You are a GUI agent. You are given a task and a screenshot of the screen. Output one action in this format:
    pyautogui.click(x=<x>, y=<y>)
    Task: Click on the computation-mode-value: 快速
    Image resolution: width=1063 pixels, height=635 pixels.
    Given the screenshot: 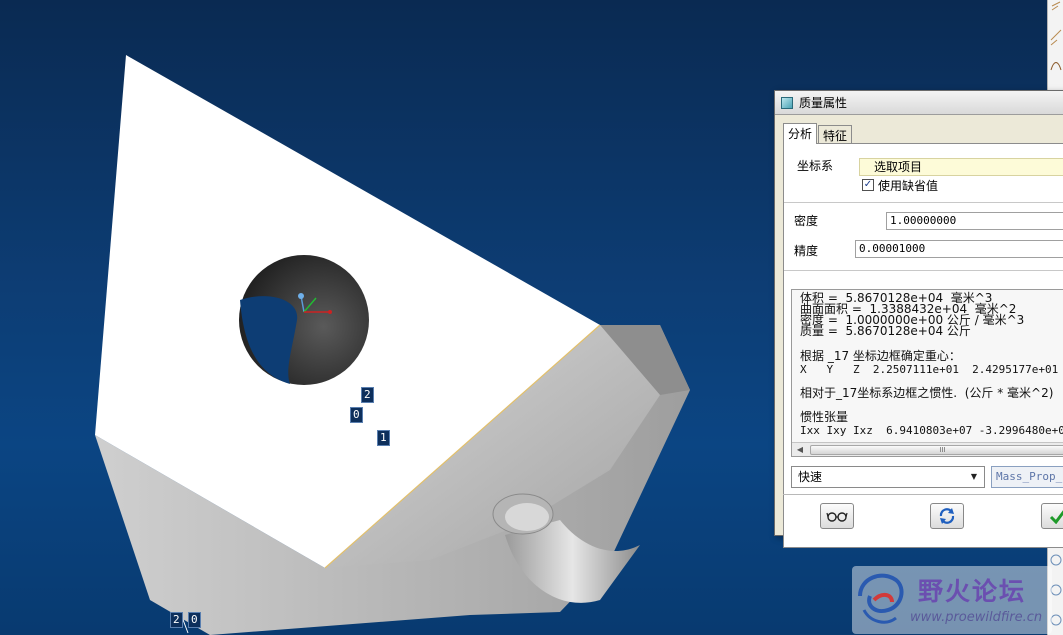 What is the action you would take?
    pyautogui.click(x=810, y=477)
    